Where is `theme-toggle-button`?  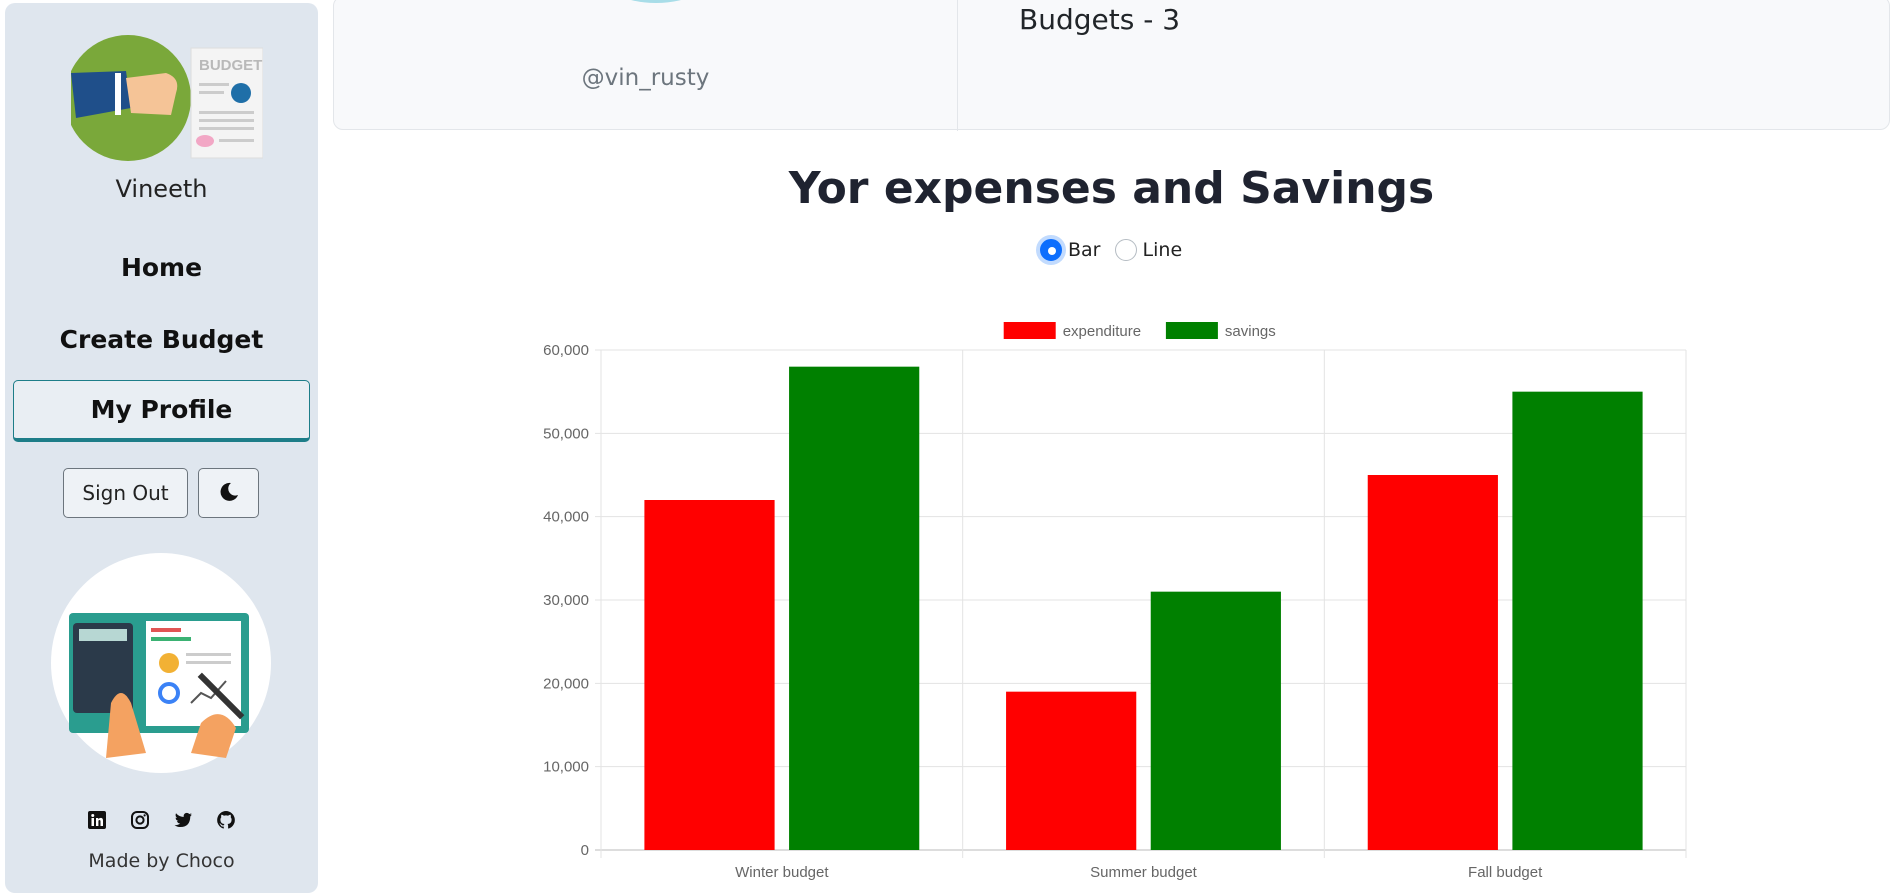 theme-toggle-button is located at coordinates (228, 493).